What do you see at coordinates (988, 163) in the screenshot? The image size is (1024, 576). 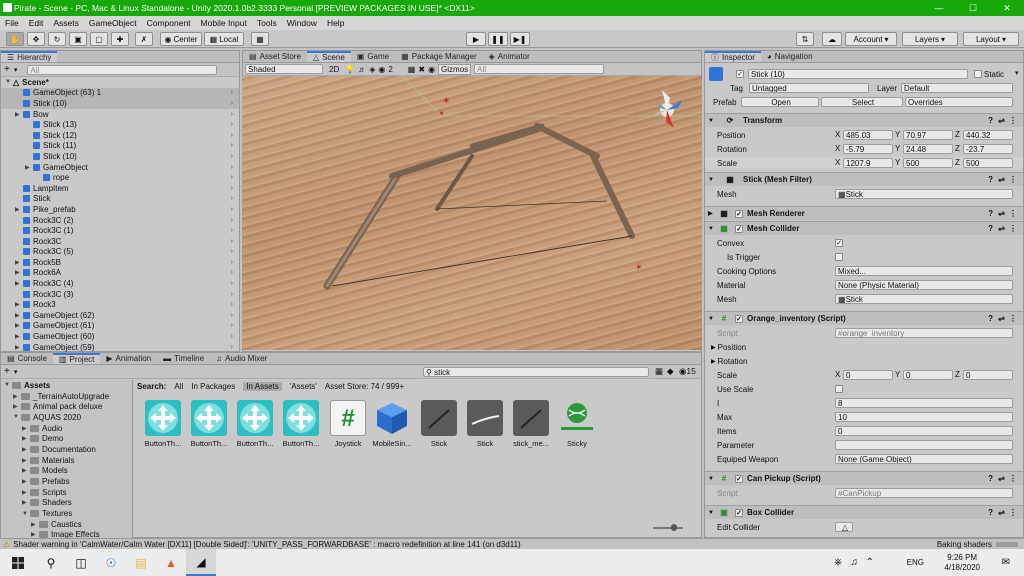 I see `scale-z-field: 500` at bounding box center [988, 163].